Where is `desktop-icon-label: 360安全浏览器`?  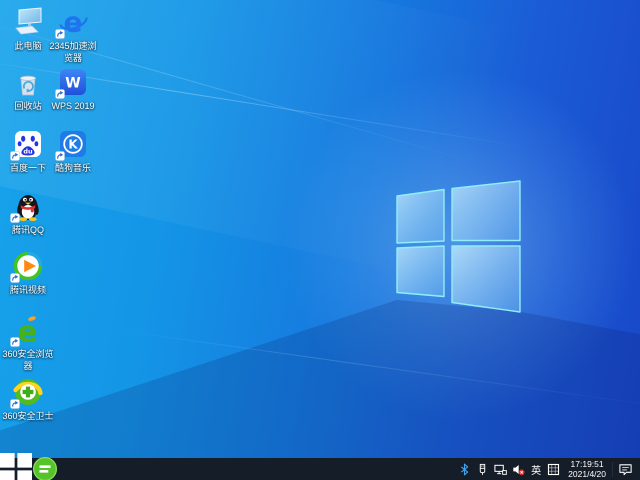 desktop-icon-label: 360安全浏览器 is located at coordinates (28, 360).